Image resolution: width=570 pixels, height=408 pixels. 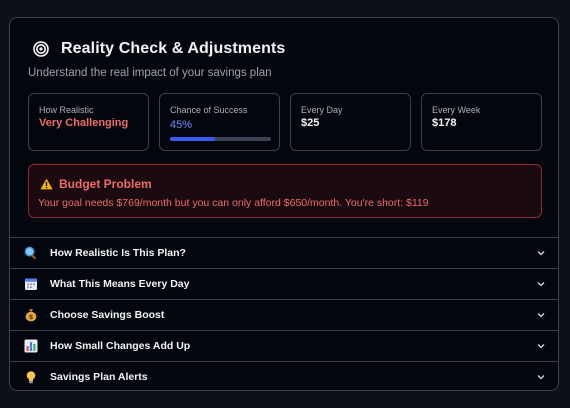 I want to click on bar-chart-icon, so click(x=31, y=346).